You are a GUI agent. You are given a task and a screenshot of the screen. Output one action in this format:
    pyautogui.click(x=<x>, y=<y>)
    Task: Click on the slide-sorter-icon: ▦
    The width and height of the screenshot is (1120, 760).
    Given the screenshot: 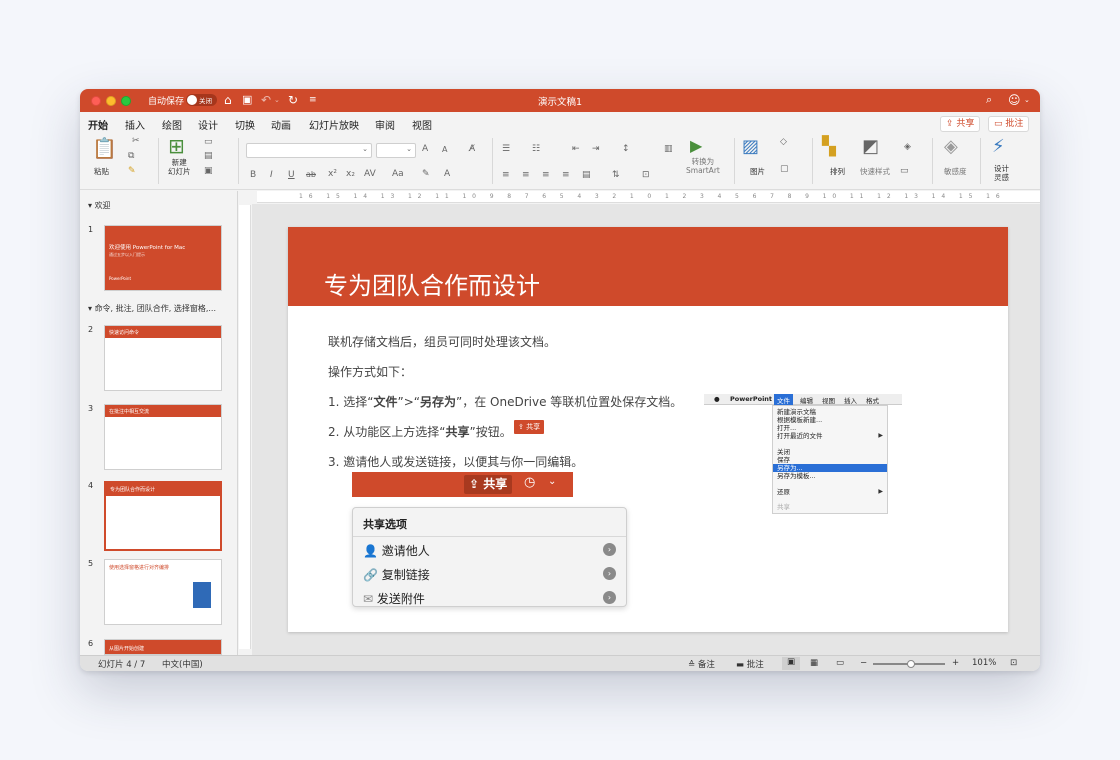 What is the action you would take?
    pyautogui.click(x=814, y=663)
    